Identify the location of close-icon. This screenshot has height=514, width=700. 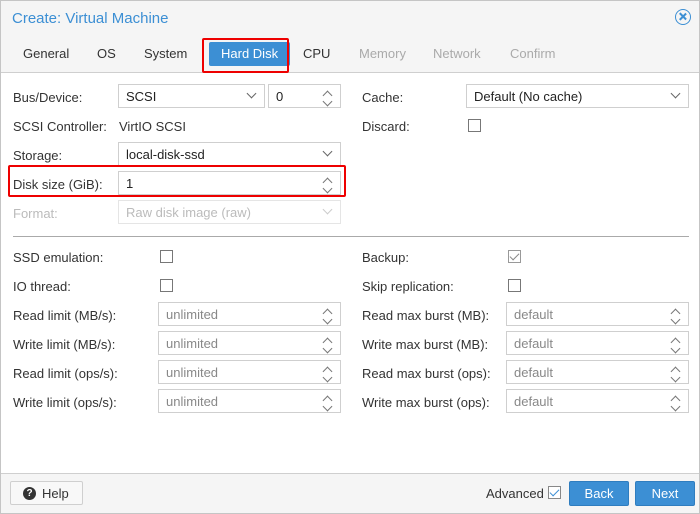
(683, 17).